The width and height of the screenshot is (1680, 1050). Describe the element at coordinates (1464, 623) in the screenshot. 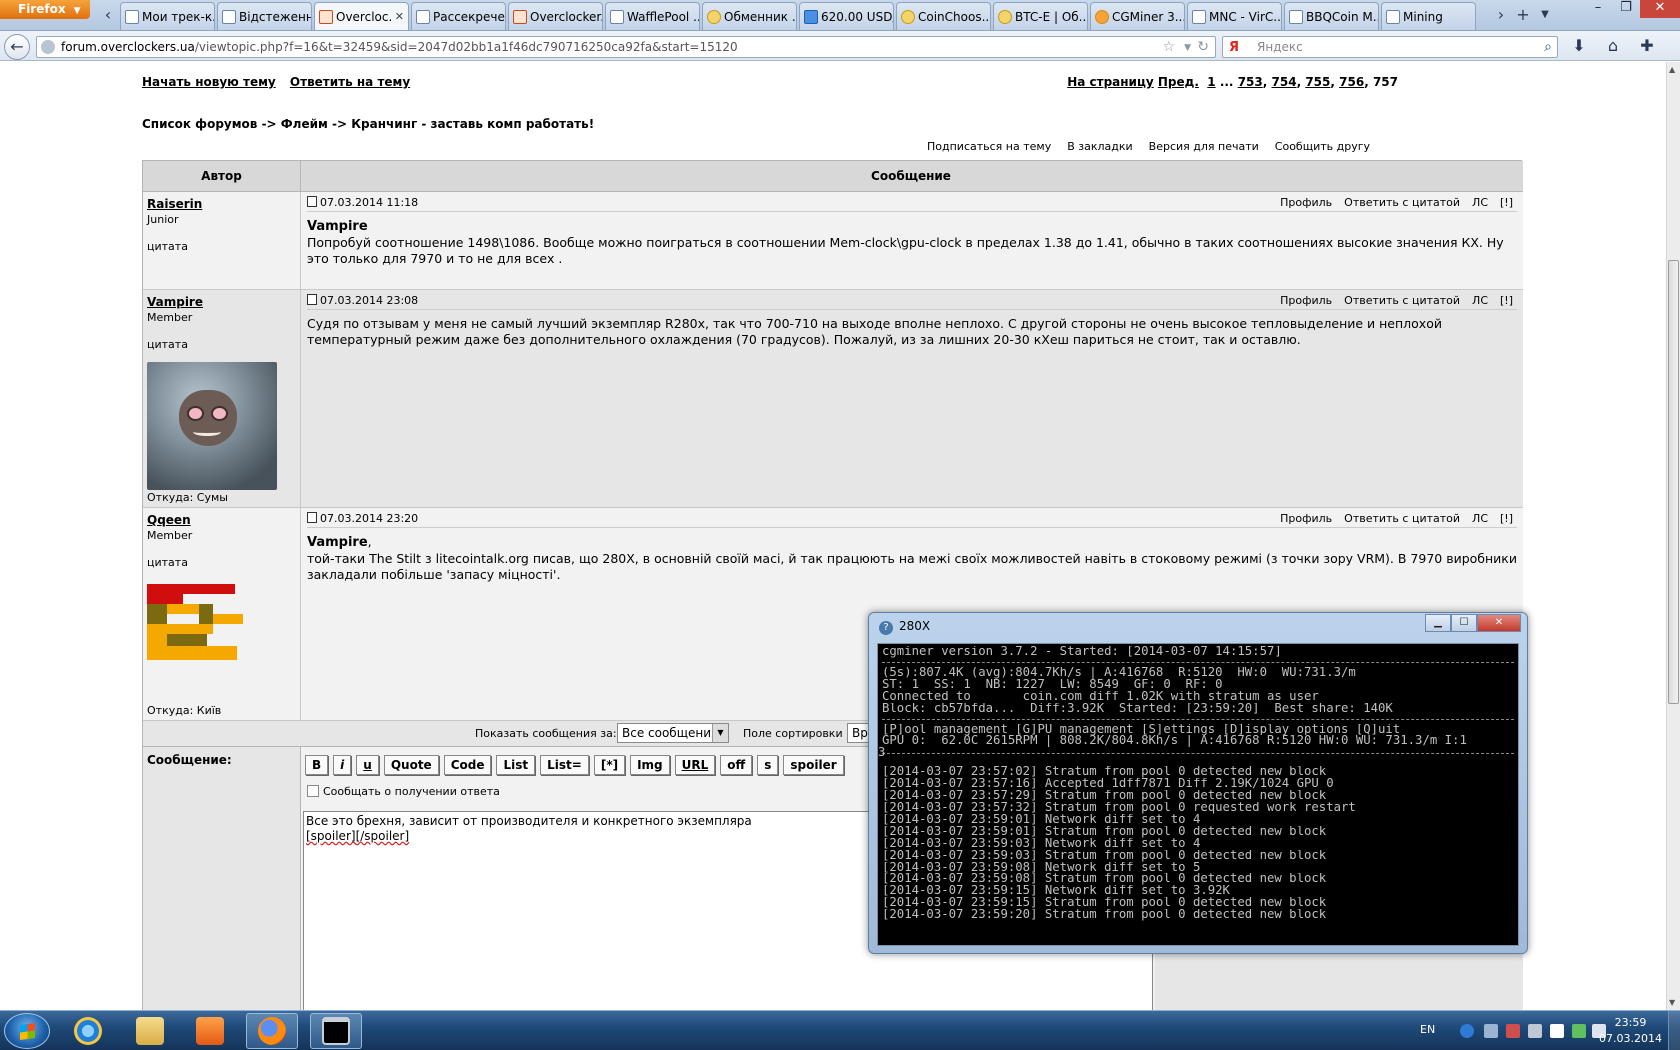

I see `maximize-icon: ☐` at that location.